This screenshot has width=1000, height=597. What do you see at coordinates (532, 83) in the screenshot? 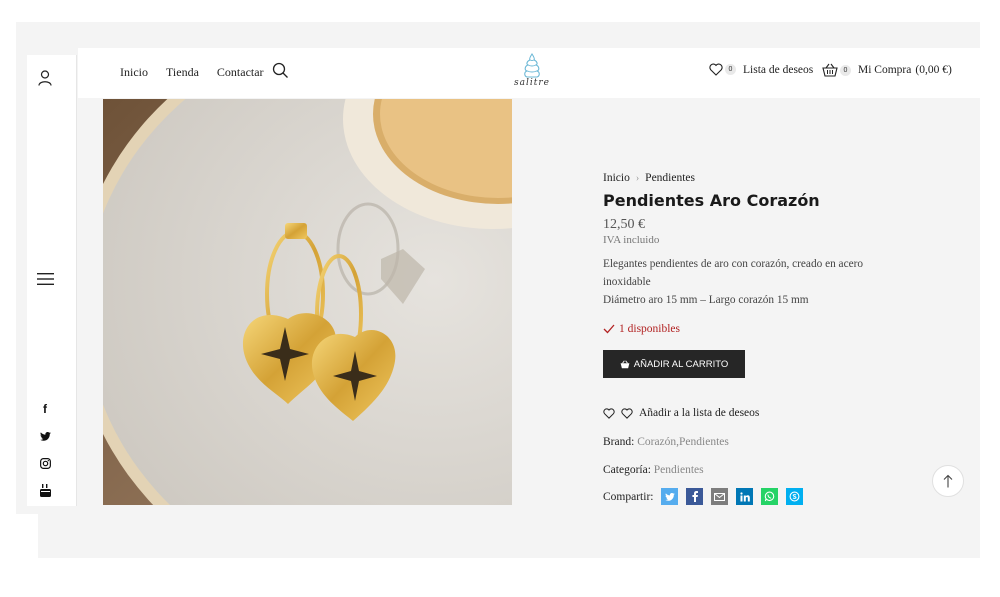
I see `logo-text: salitre` at bounding box center [532, 83].